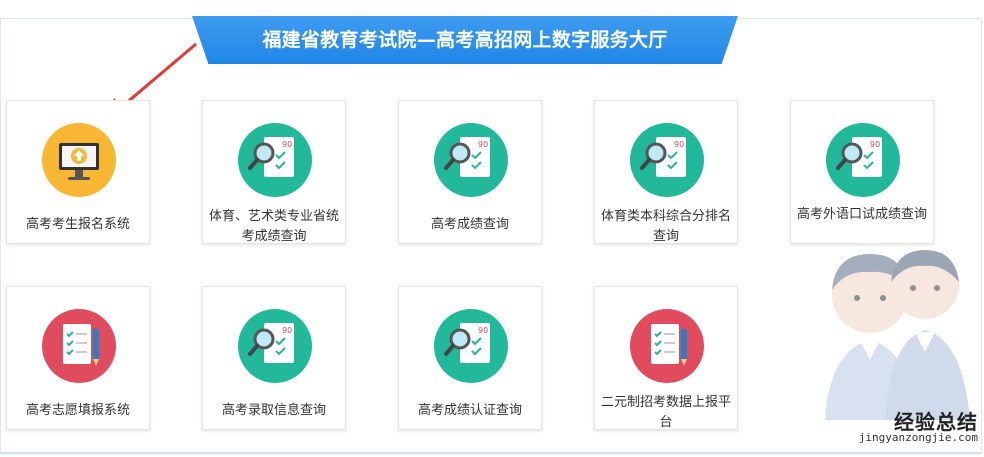 This screenshot has width=984, height=457. What do you see at coordinates (77, 224) in the screenshot?
I see `service-label: 高考考生报名系统` at bounding box center [77, 224].